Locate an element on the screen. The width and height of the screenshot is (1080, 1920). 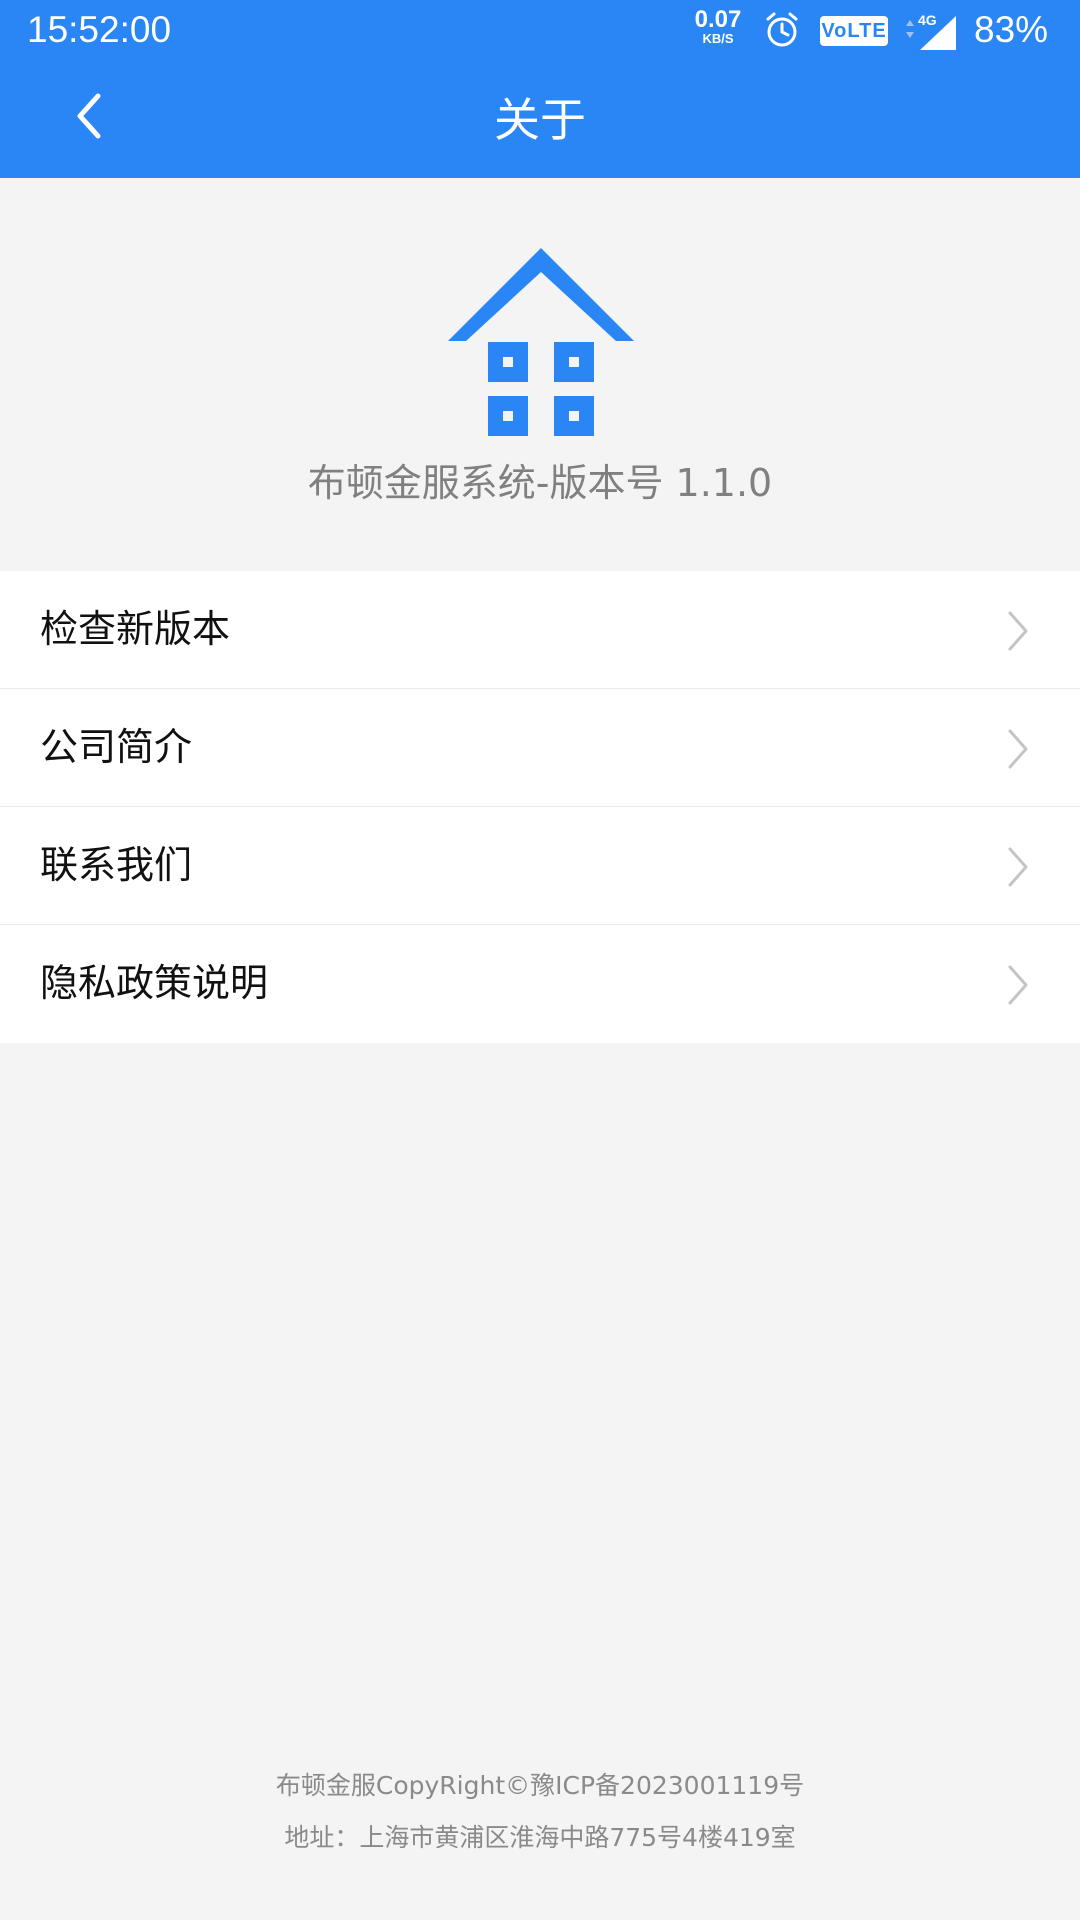
status-bar: 15:52:00 0.07 KB/S VoLTE 4G 83% is located at coordinates (540, 32).